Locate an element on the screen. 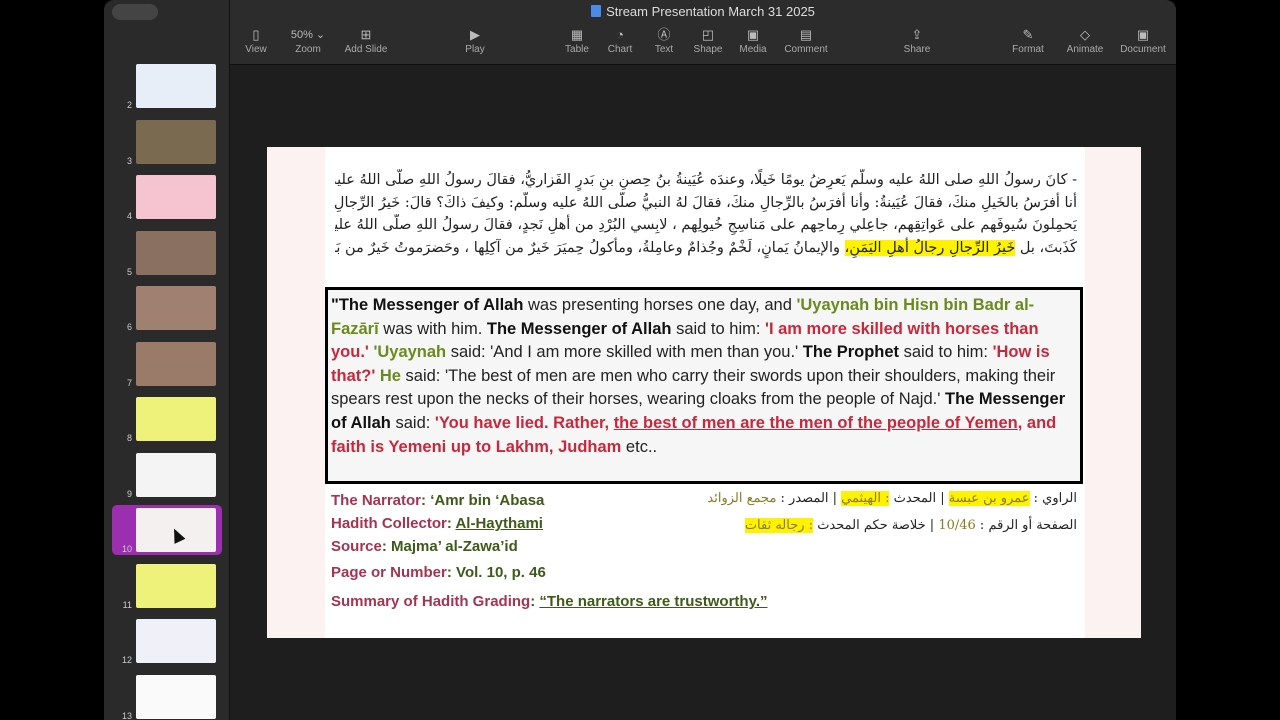 This screenshot has width=1280, height=720. toolbar-label: Add Slide is located at coordinates (366, 49).